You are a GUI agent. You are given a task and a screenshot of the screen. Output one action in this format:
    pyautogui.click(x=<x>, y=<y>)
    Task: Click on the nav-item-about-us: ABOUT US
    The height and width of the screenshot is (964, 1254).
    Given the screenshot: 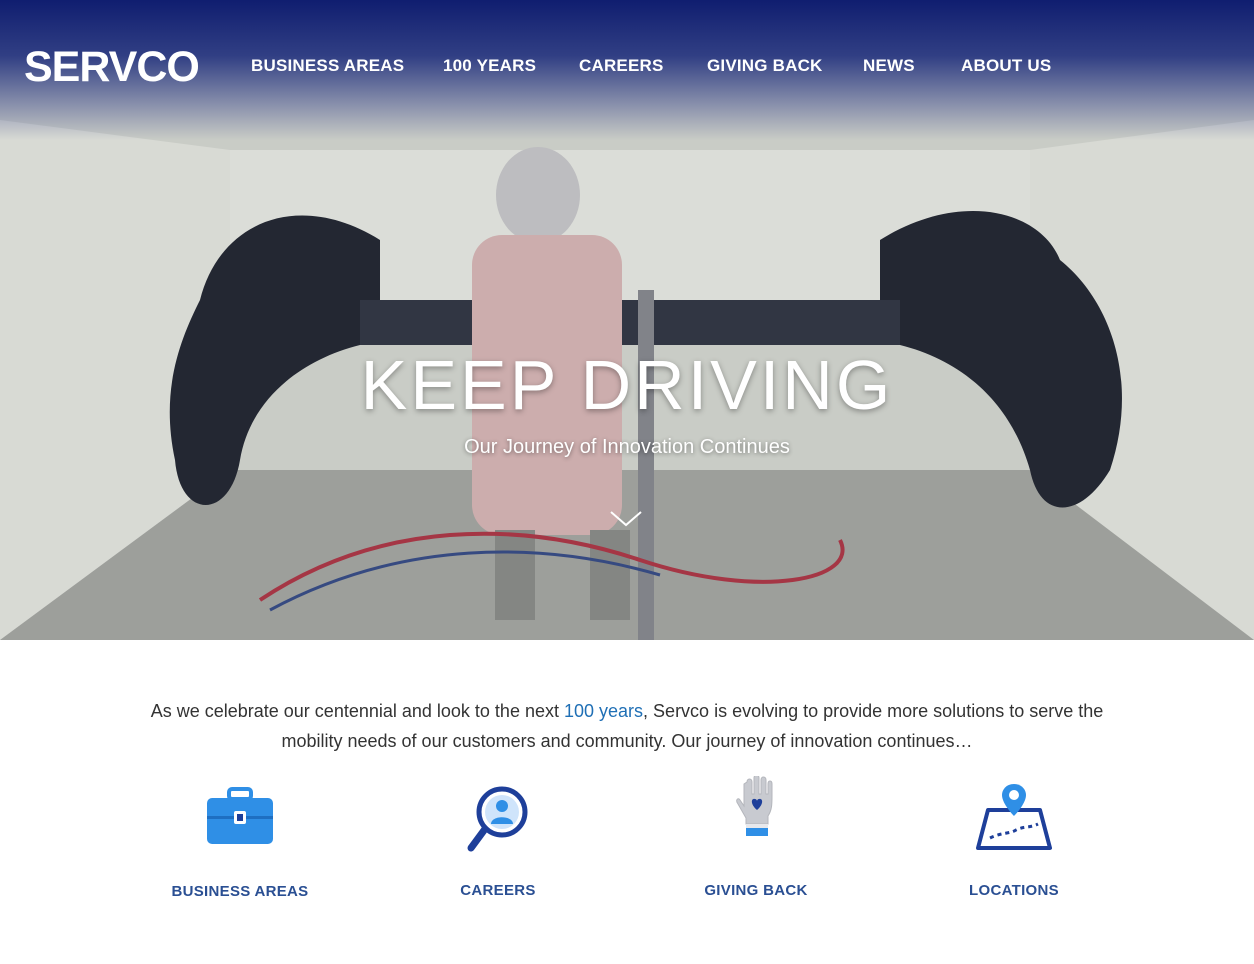 What is the action you would take?
    pyautogui.click(x=1006, y=66)
    